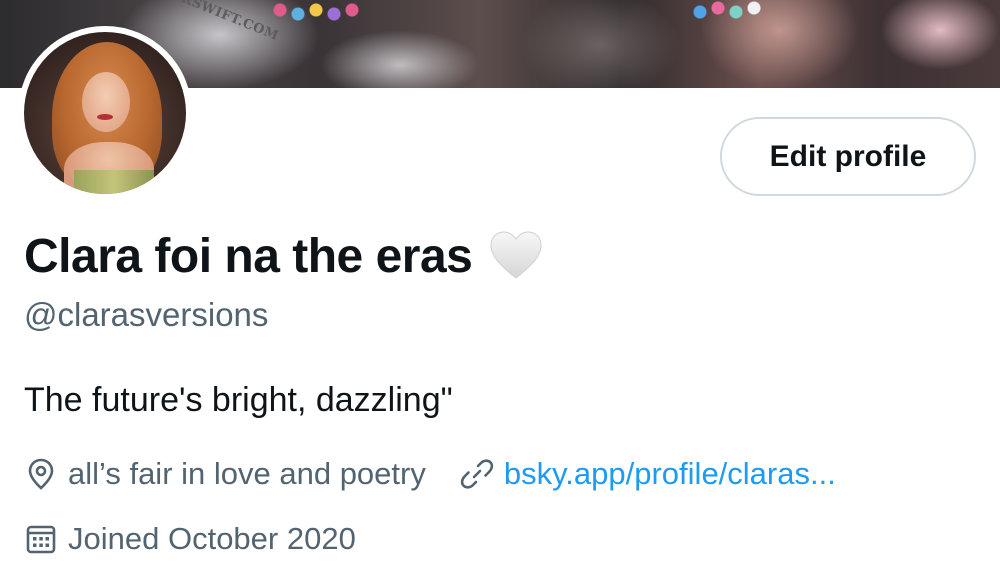 This screenshot has width=1000, height=574. Describe the element at coordinates (477, 474) in the screenshot. I see `link-icon` at that location.